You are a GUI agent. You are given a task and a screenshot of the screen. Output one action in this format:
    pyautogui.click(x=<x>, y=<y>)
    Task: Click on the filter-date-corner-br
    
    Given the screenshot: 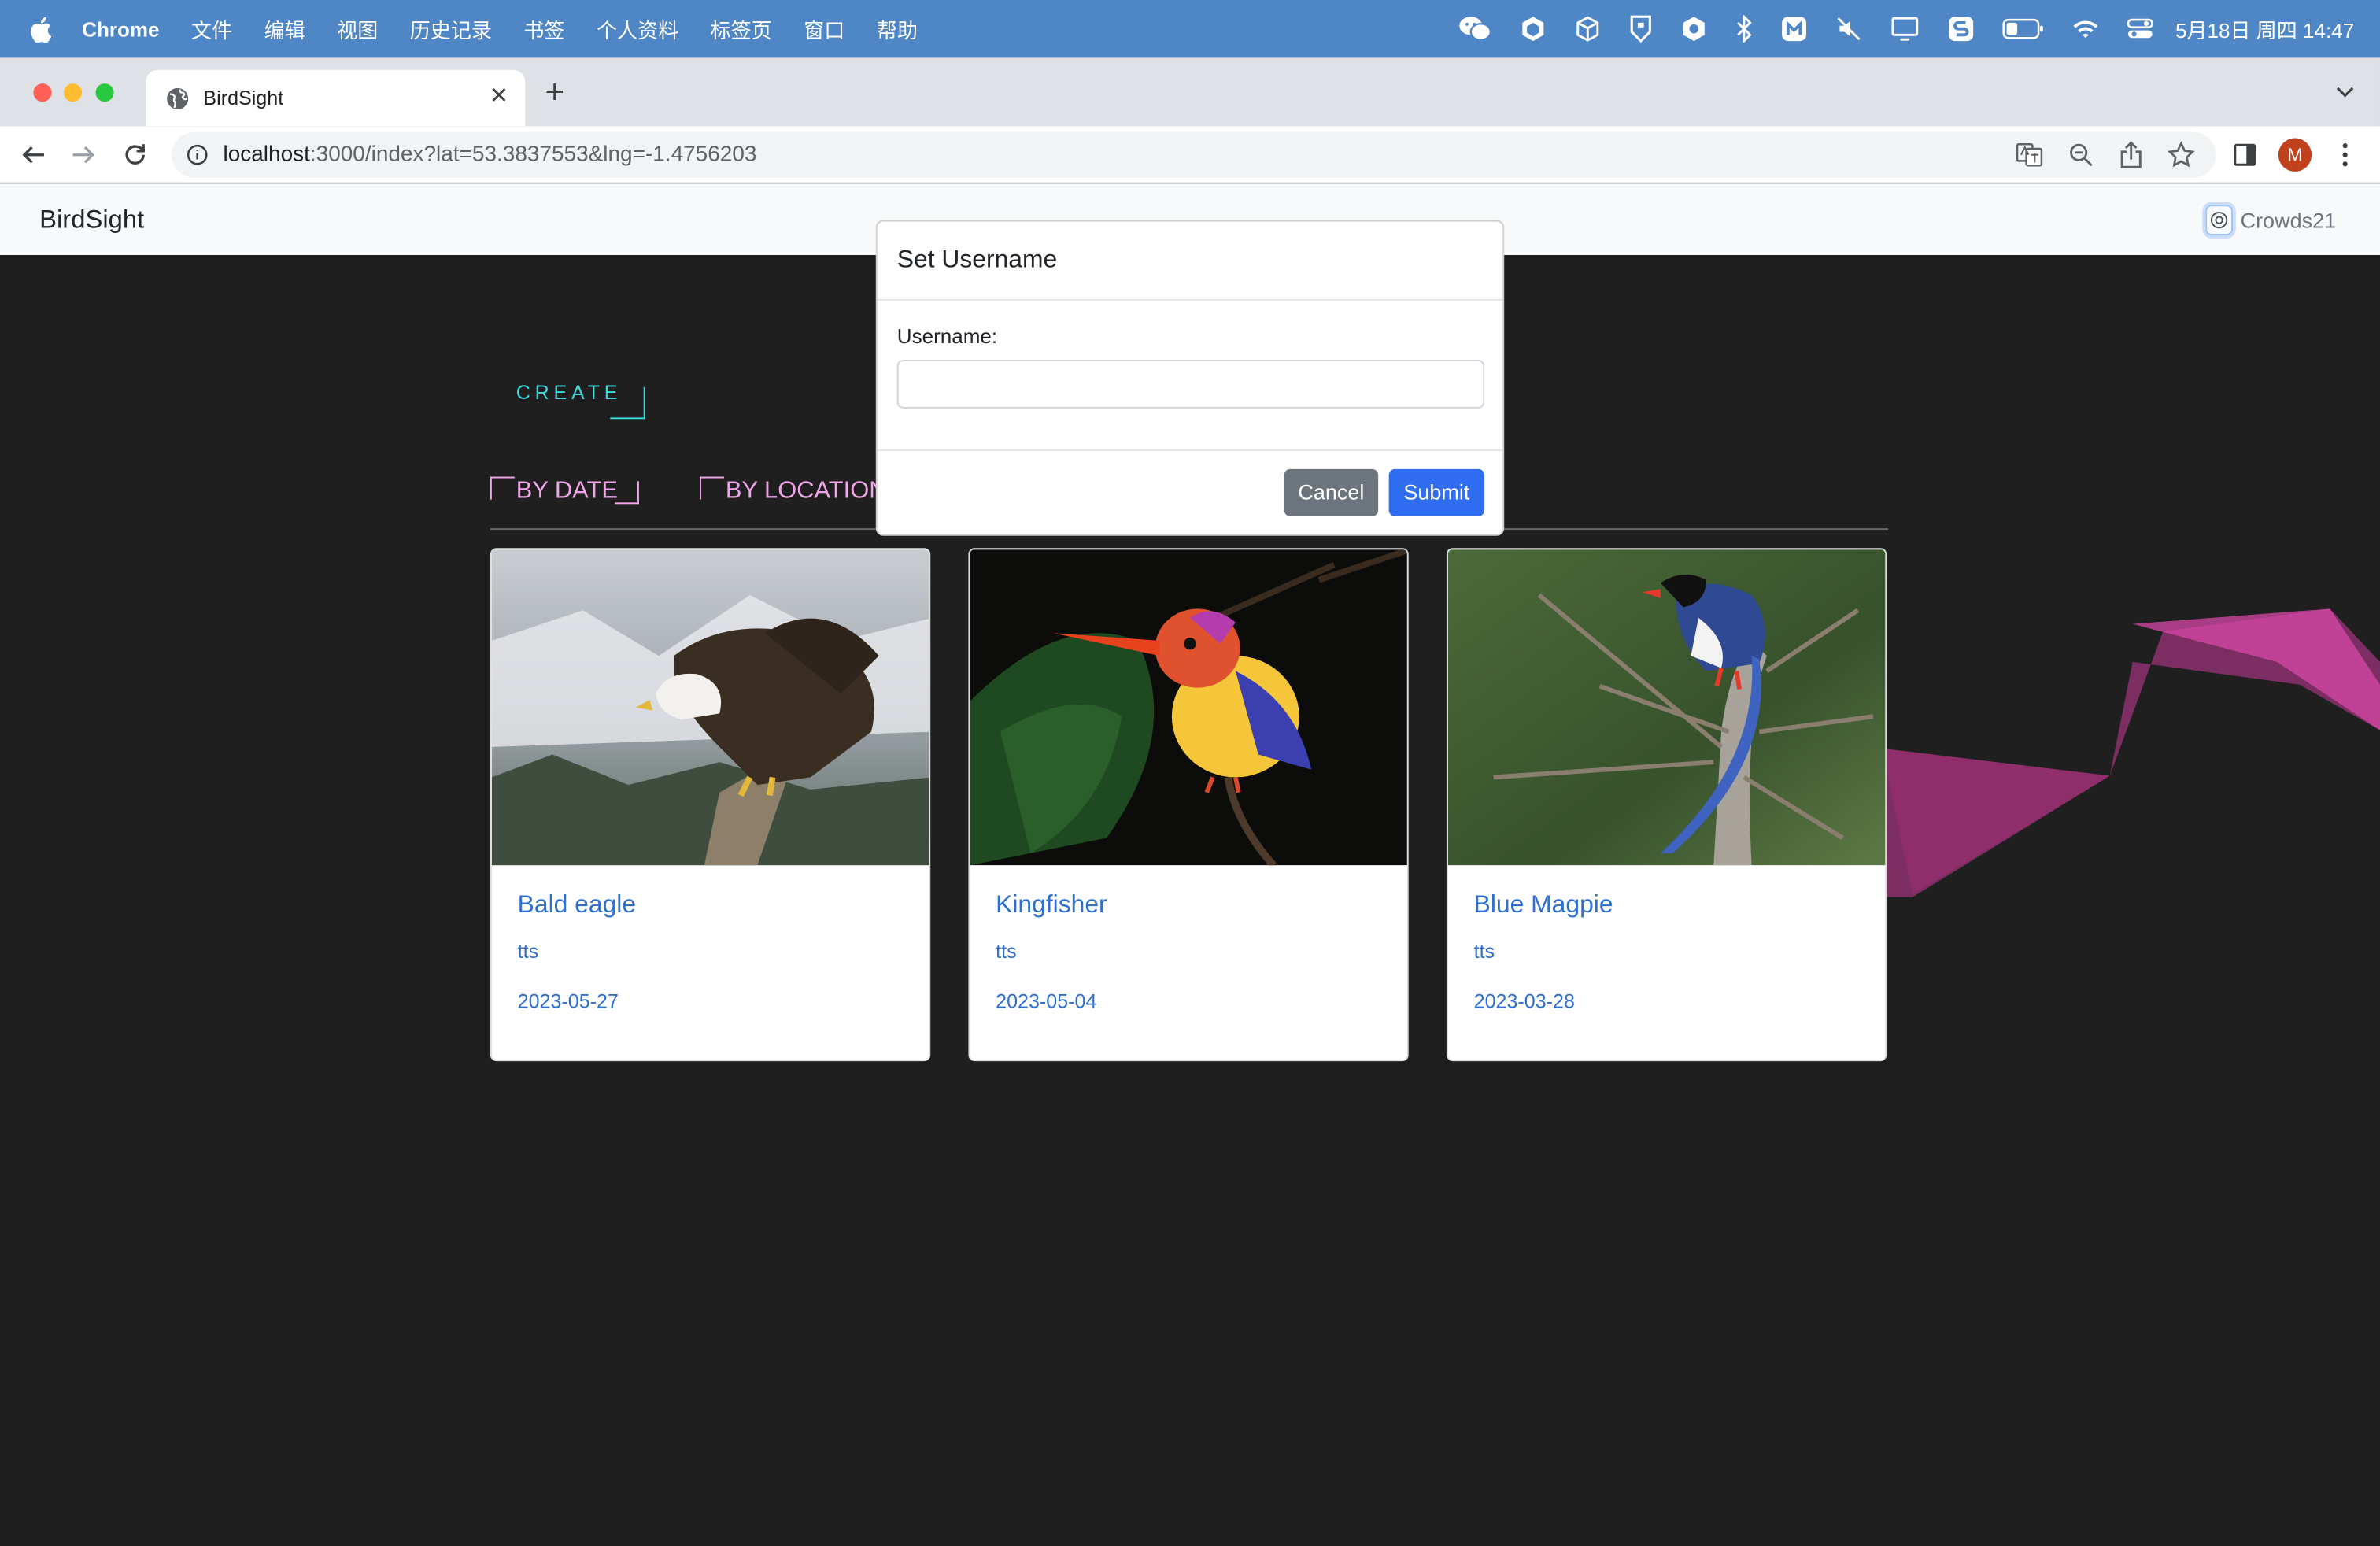 What is the action you would take?
    pyautogui.click(x=627, y=493)
    